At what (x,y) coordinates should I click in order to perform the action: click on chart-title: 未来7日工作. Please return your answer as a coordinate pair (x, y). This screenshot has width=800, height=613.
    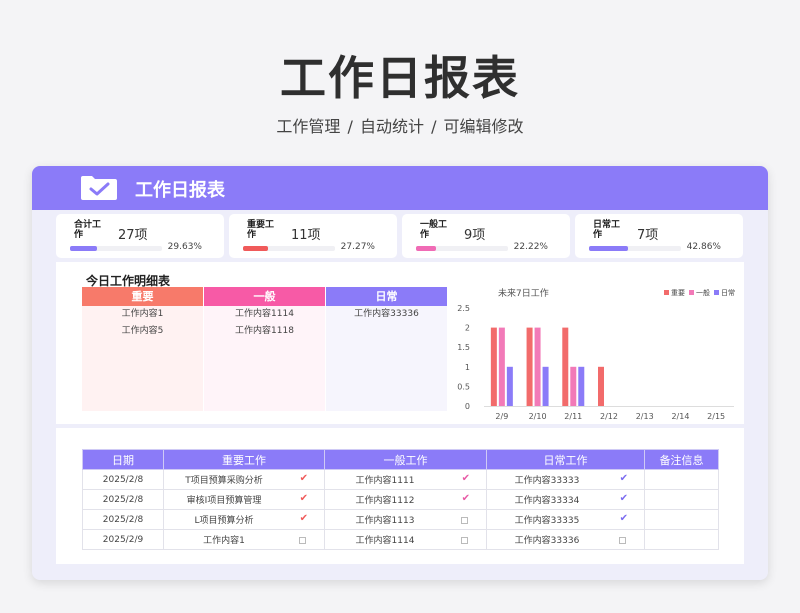
    Looking at the image, I should click on (523, 293).